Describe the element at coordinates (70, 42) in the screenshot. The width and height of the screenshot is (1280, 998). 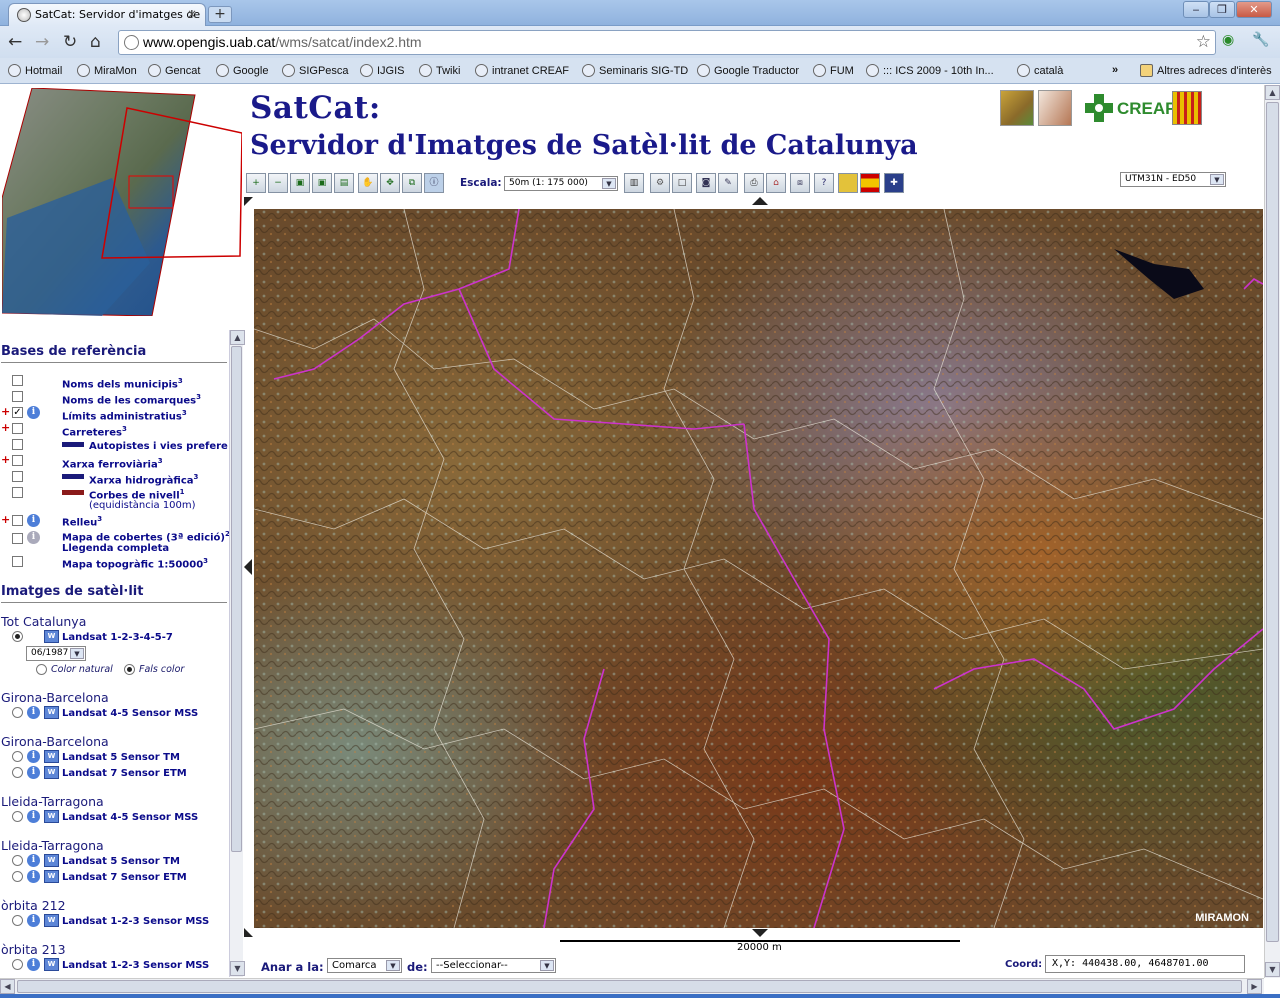
I see `reload-icon: ↻` at that location.